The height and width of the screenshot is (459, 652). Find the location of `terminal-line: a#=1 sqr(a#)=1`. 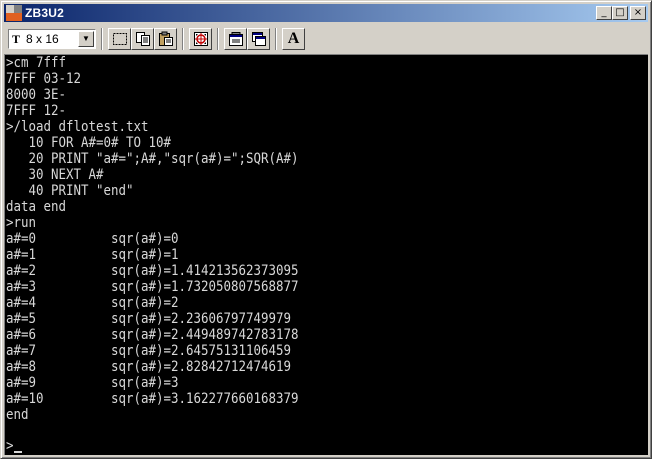

terminal-line: a#=1 sqr(a#)=1 is located at coordinates (92, 255).